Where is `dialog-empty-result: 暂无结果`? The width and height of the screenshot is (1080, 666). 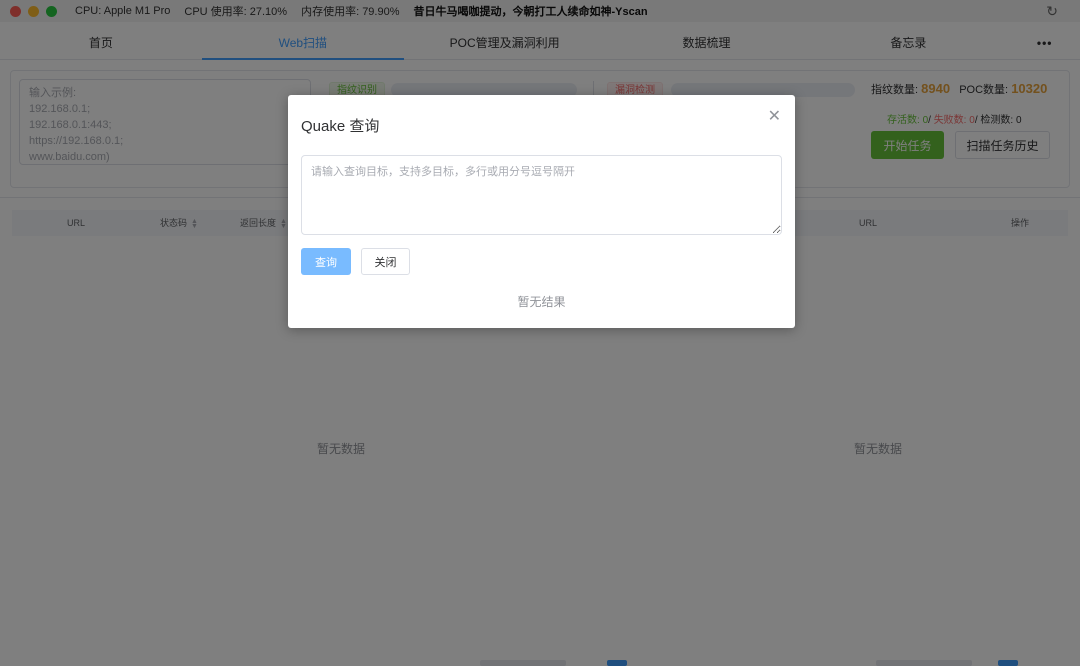
dialog-empty-result: 暂无结果 is located at coordinates (541, 302).